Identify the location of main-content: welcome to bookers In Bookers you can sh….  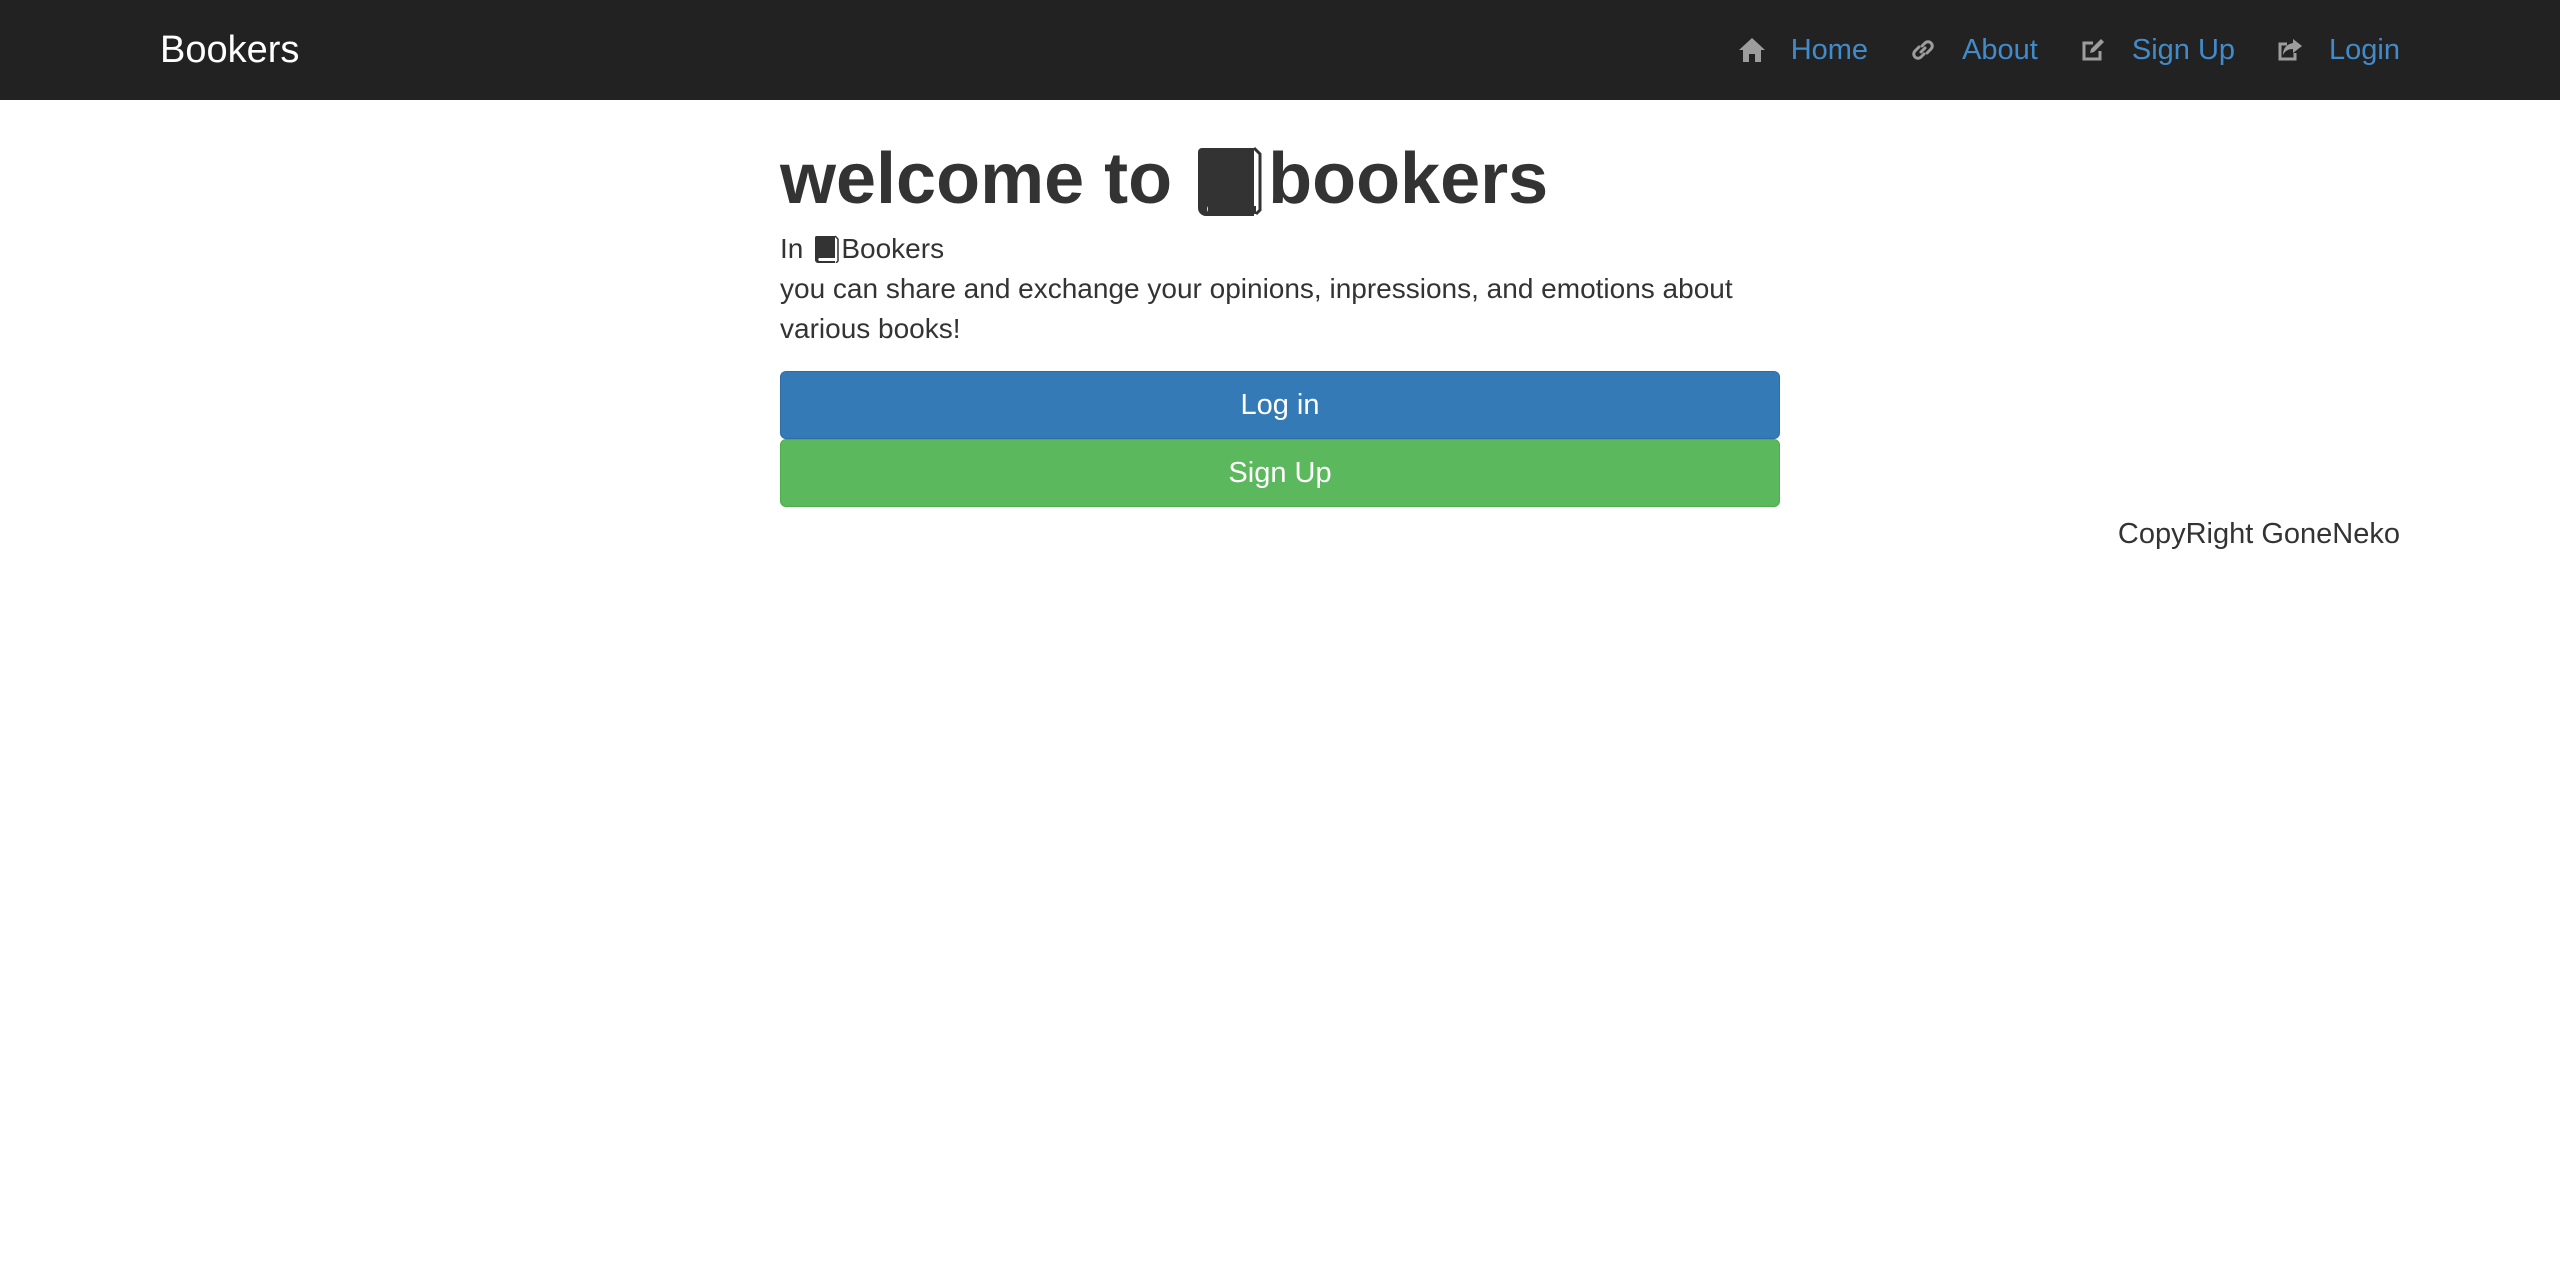
(1280, 304).